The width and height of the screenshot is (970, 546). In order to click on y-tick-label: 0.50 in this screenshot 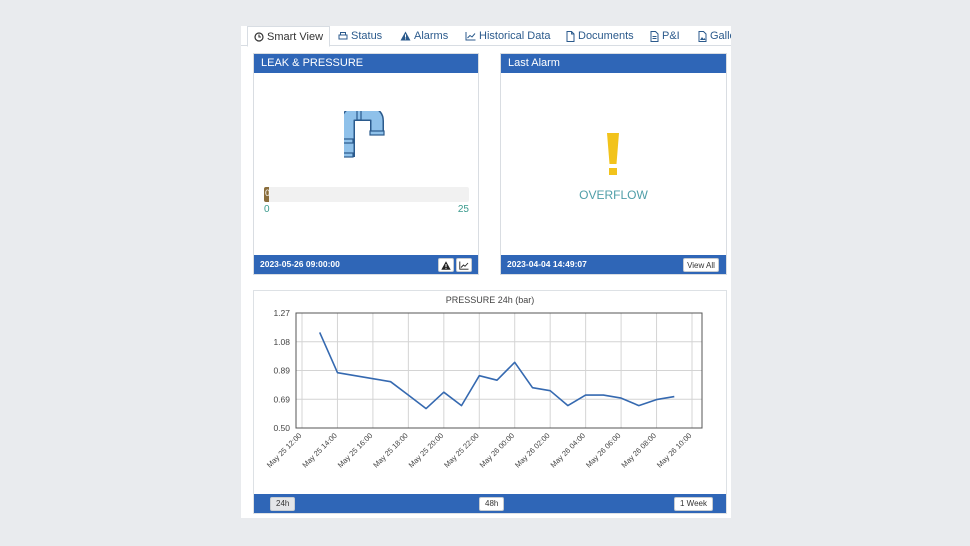, I will do `click(281, 428)`.